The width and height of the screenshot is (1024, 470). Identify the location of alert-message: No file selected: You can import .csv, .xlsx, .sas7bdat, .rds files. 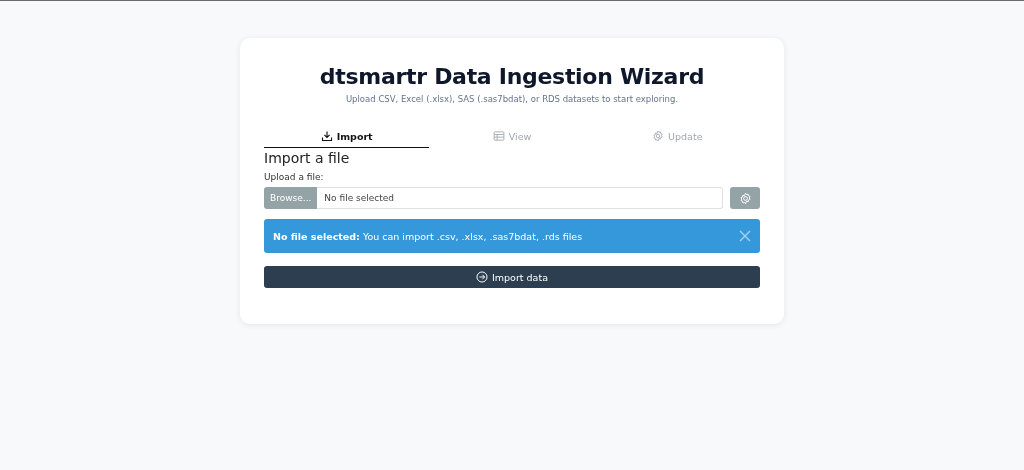
(428, 236).